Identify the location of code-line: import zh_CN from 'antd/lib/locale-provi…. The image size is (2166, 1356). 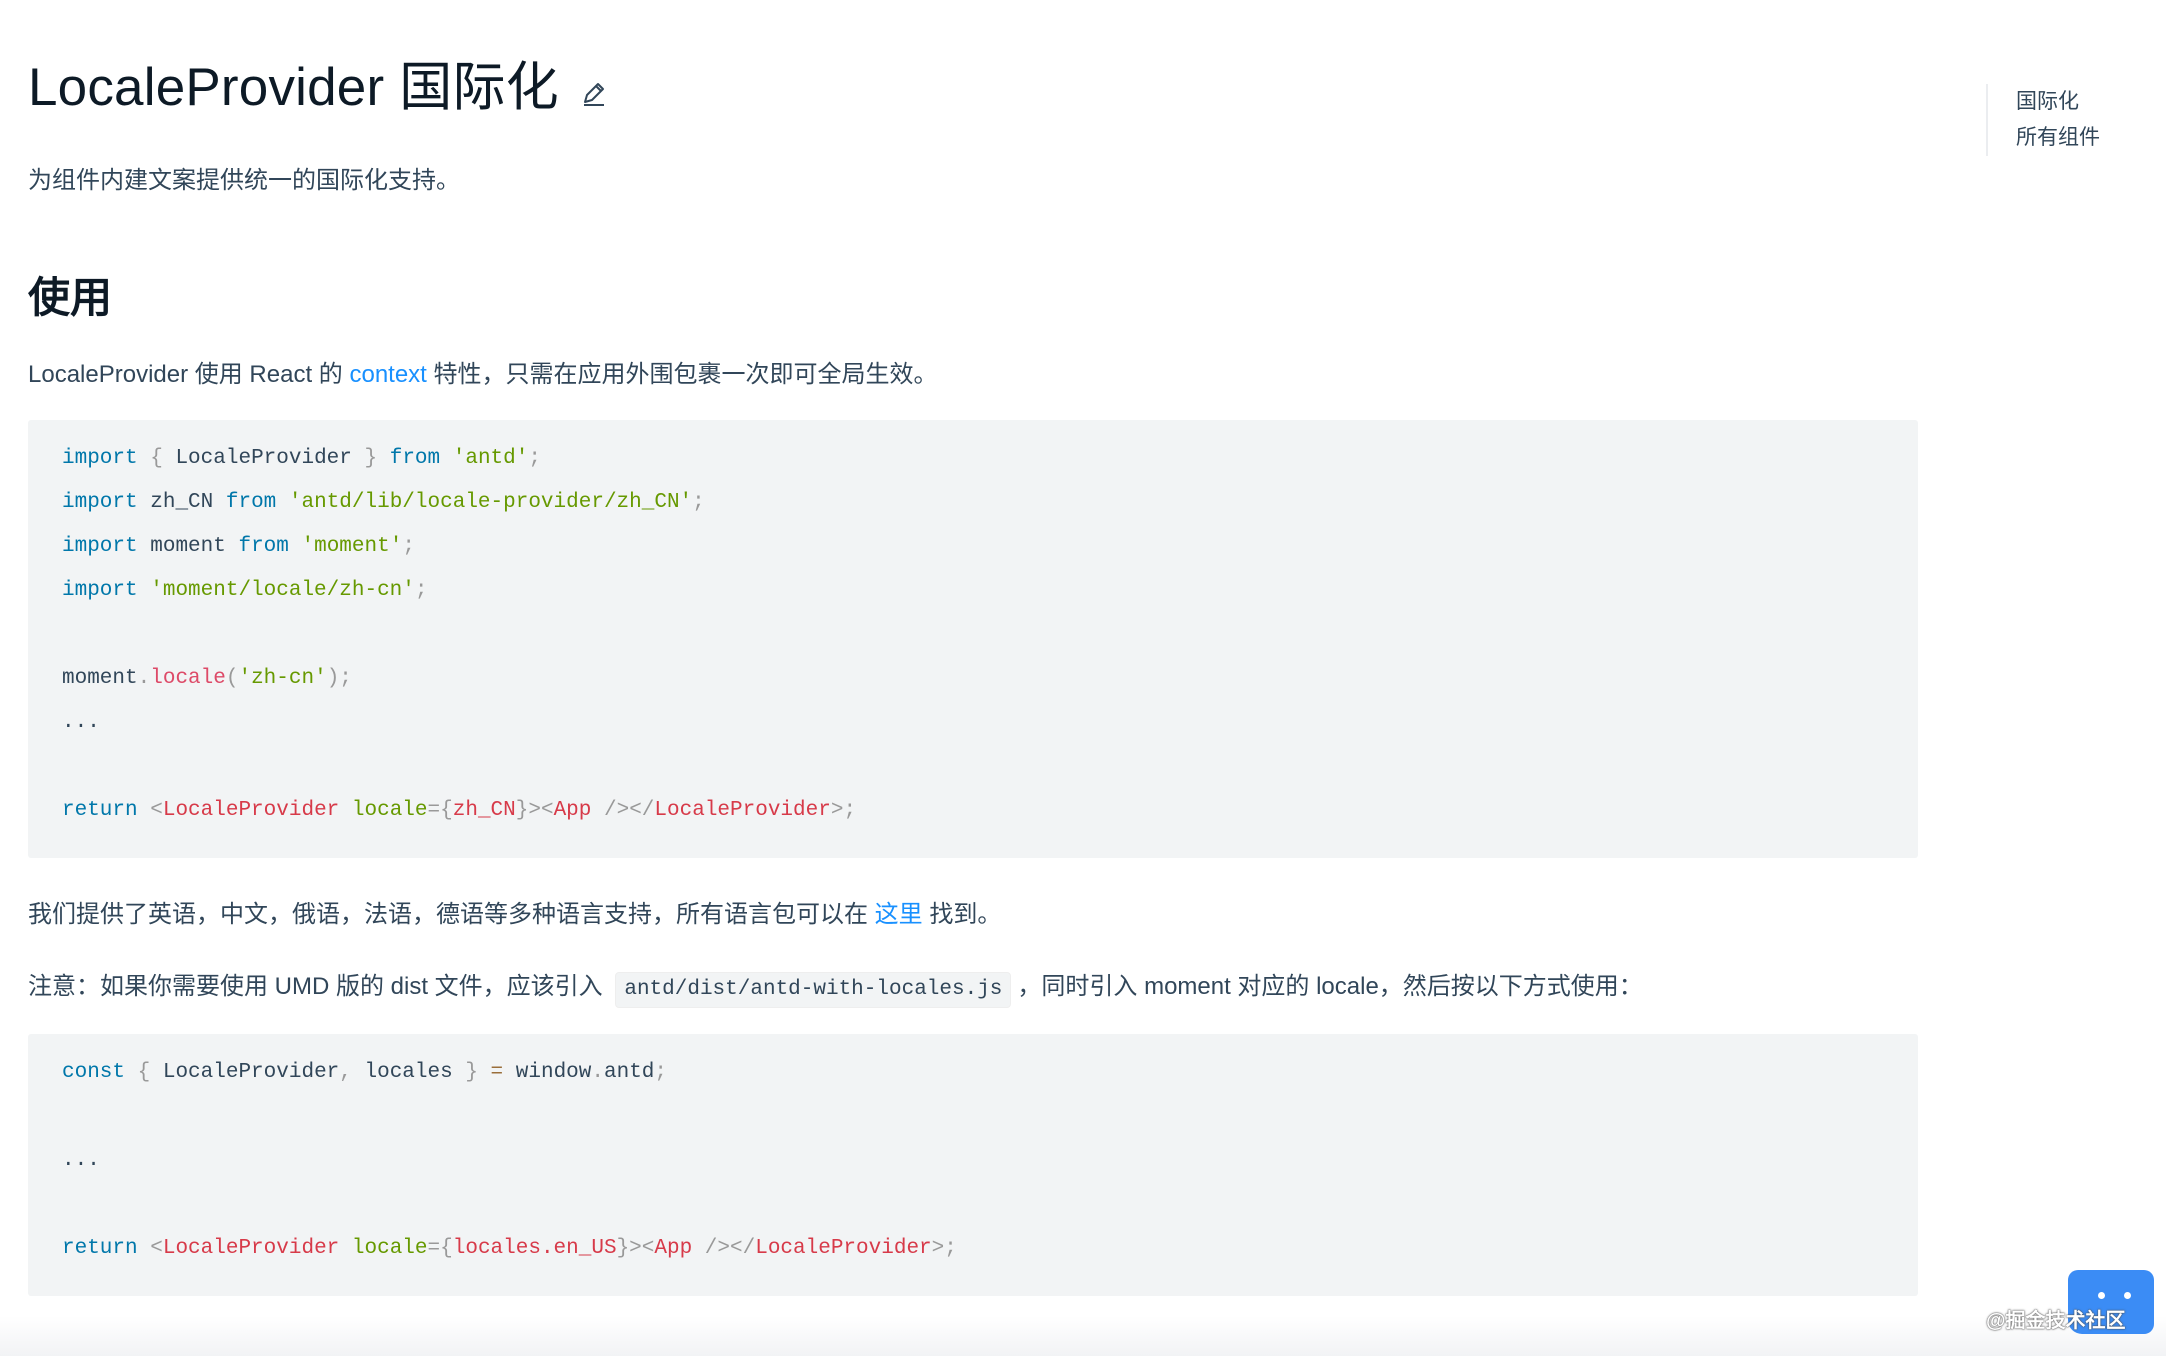
(383, 502).